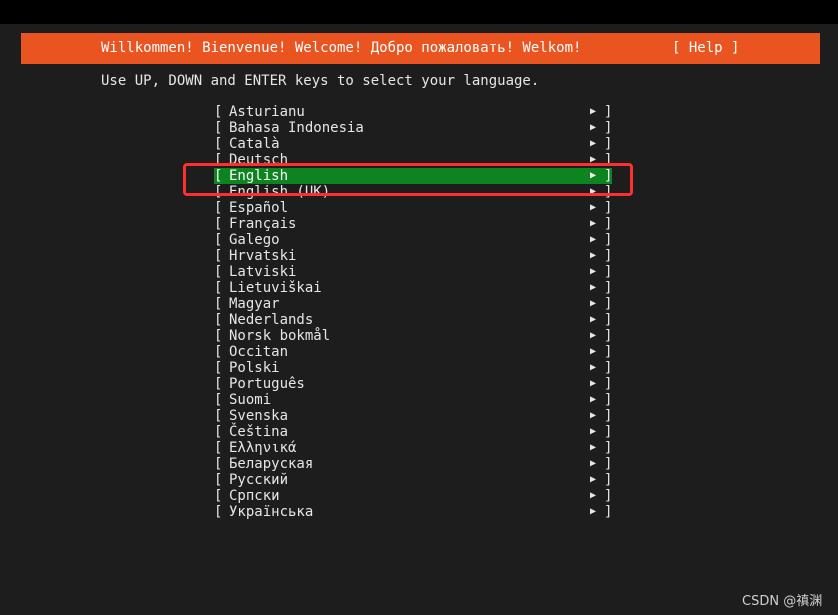  What do you see at coordinates (413, 496) in the screenshot?
I see `language-option: [Српски ▶]` at bounding box center [413, 496].